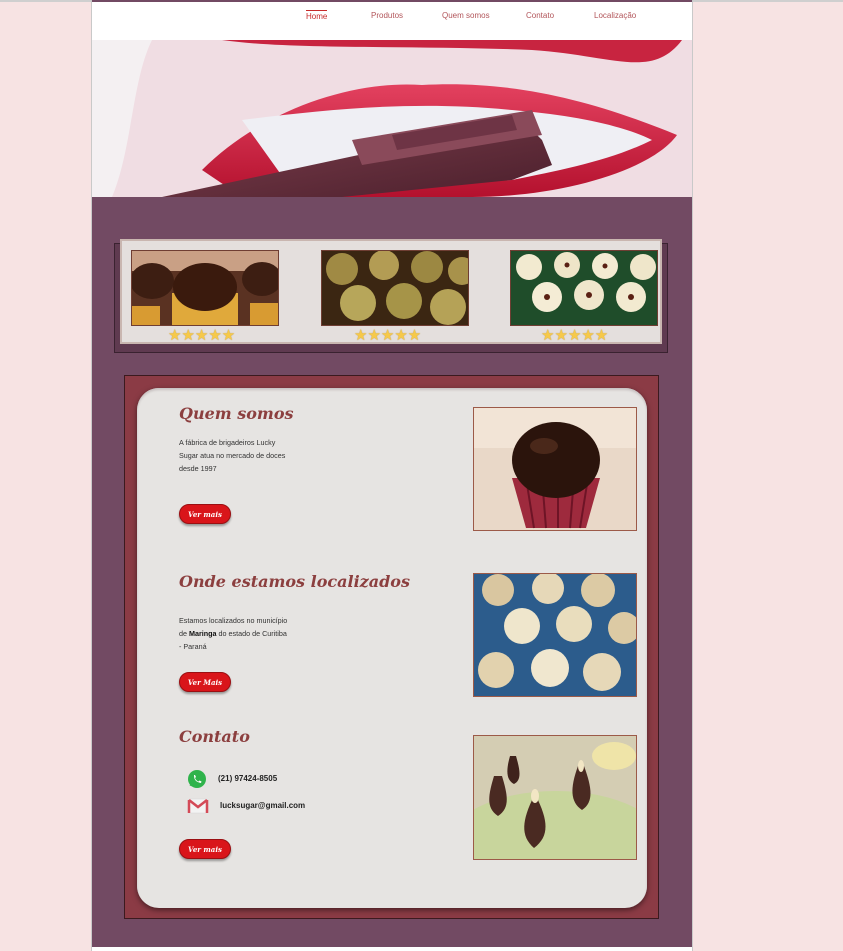 This screenshot has height=951, width=843. I want to click on whatsapp-icon, so click(197, 781).